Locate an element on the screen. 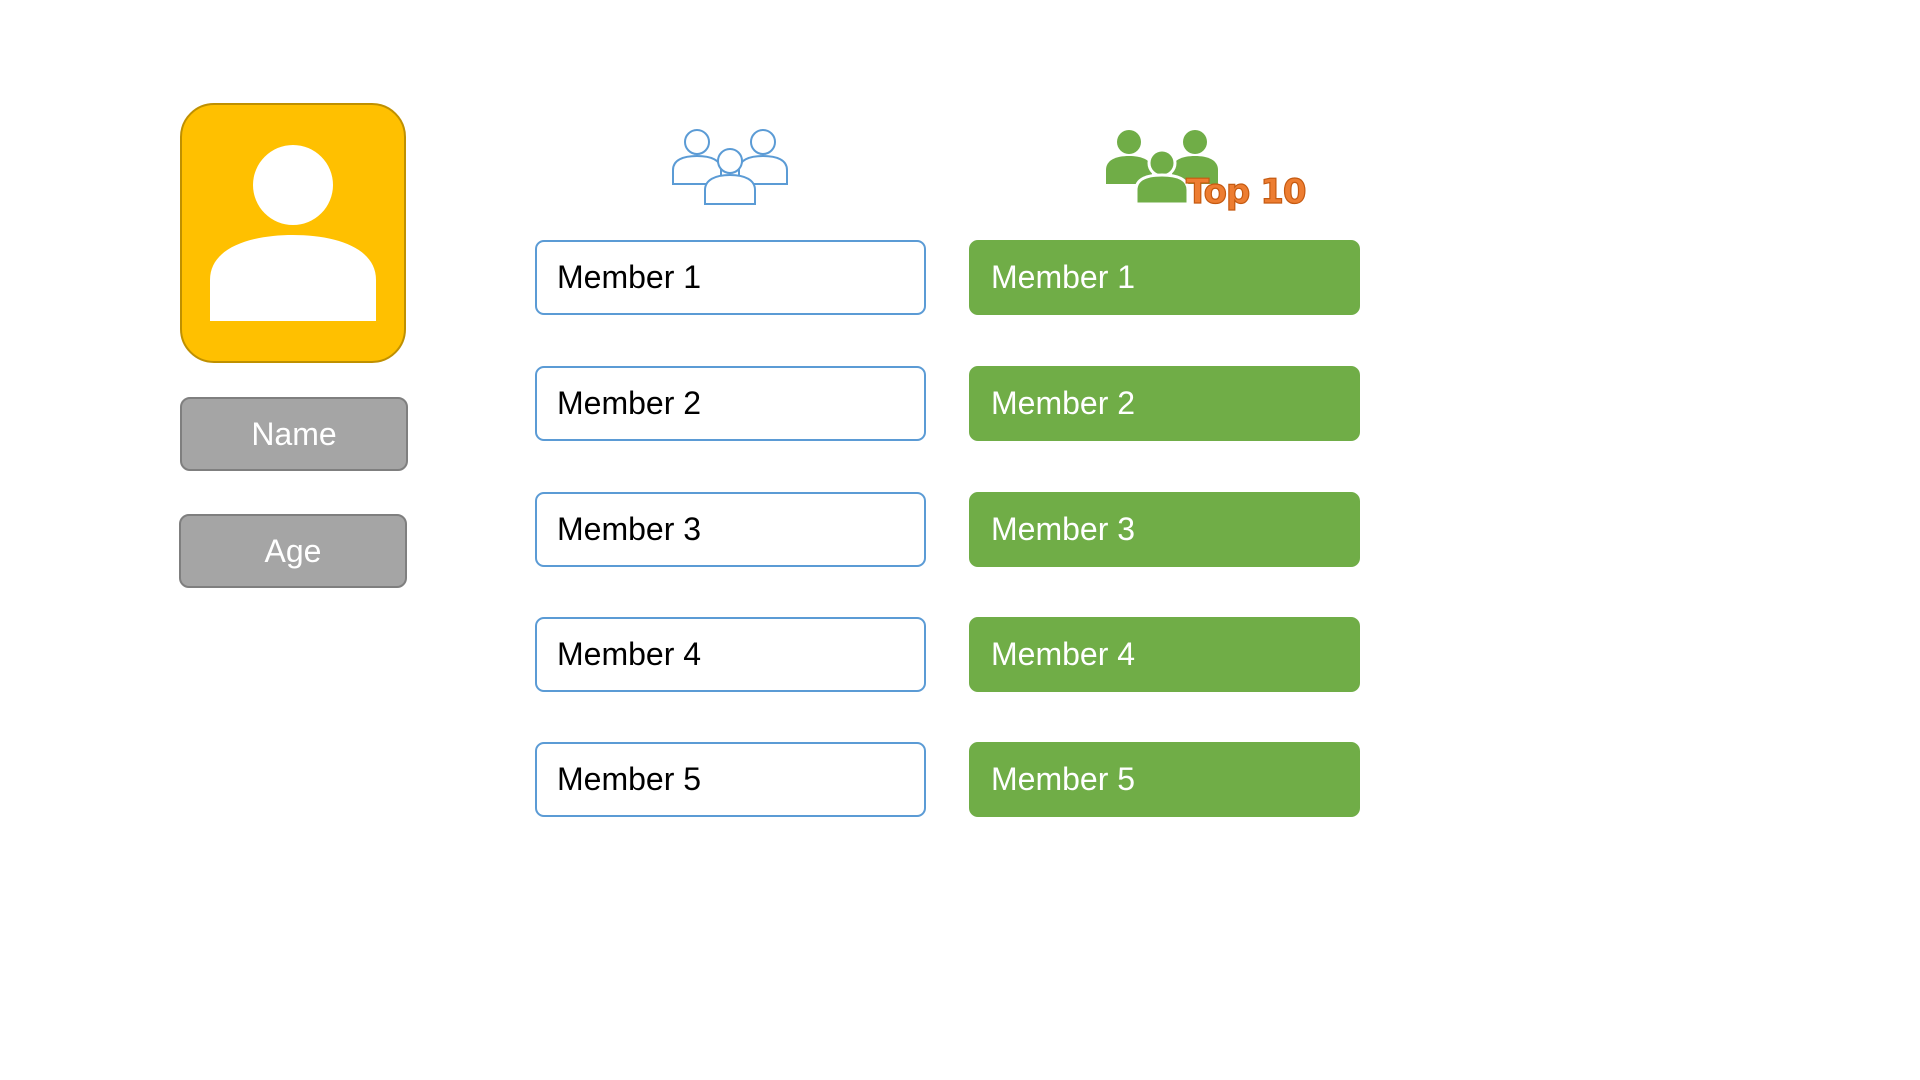  profile-avatar-card is located at coordinates (293, 233).